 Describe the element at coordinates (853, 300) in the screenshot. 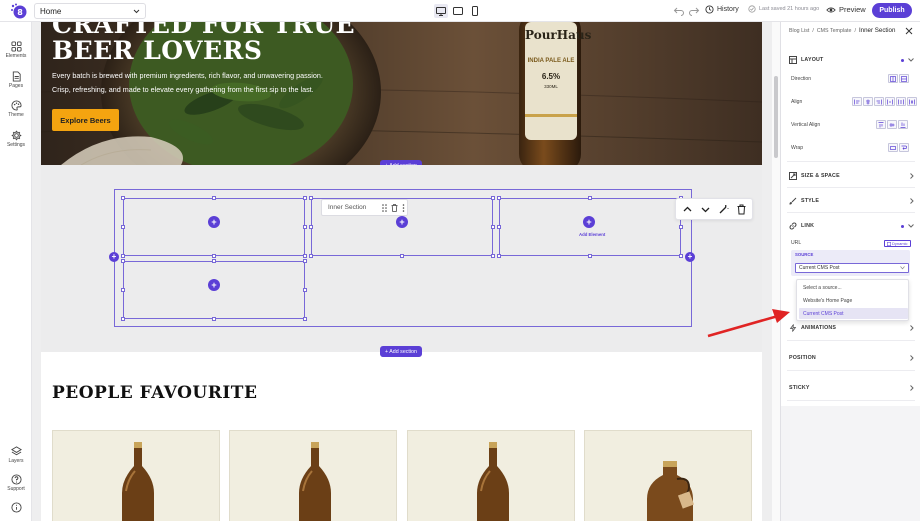

I see `source-option: Website's Home Page` at that location.